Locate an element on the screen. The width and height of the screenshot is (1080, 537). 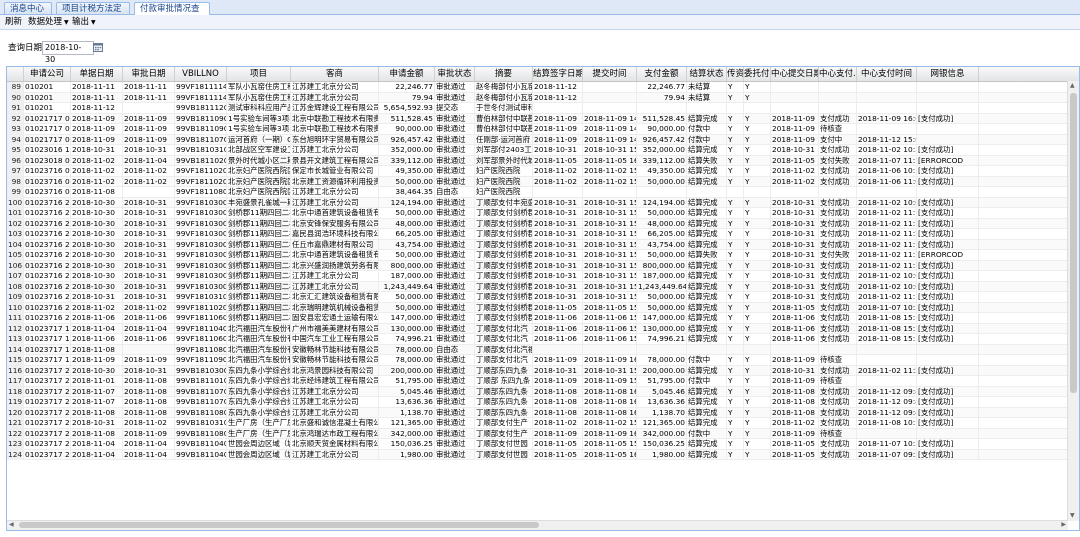
table-cell: 2018-11-07 is located at coordinates (97, 402).